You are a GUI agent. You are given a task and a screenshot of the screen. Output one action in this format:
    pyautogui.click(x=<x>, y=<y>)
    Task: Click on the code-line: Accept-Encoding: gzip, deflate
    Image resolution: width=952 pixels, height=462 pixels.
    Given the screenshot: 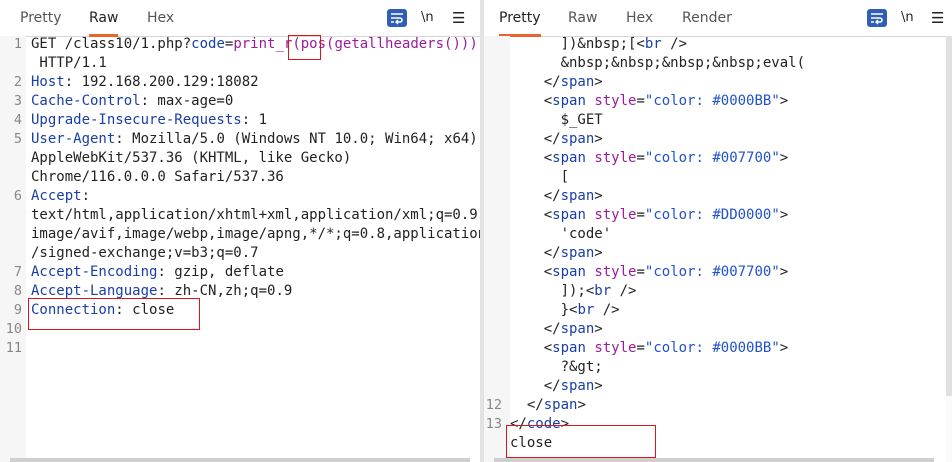 What is the action you would take?
    pyautogui.click(x=157, y=272)
    